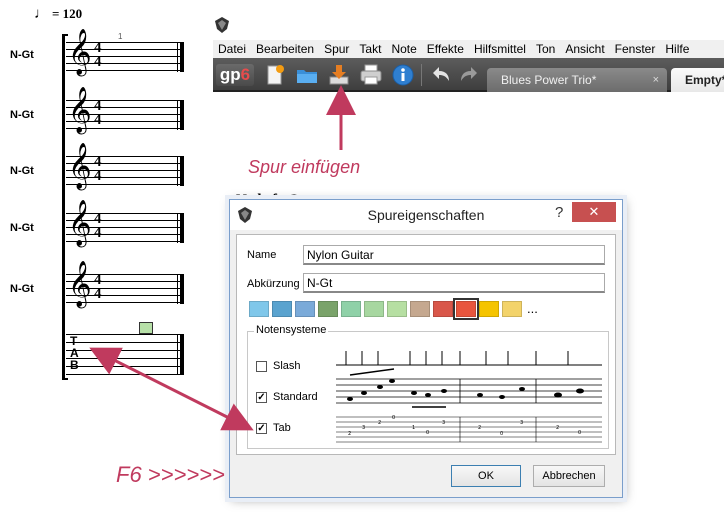  What do you see at coordinates (41, 14) in the screenshot?
I see `quarter-note-icon: ♩` at bounding box center [41, 14].